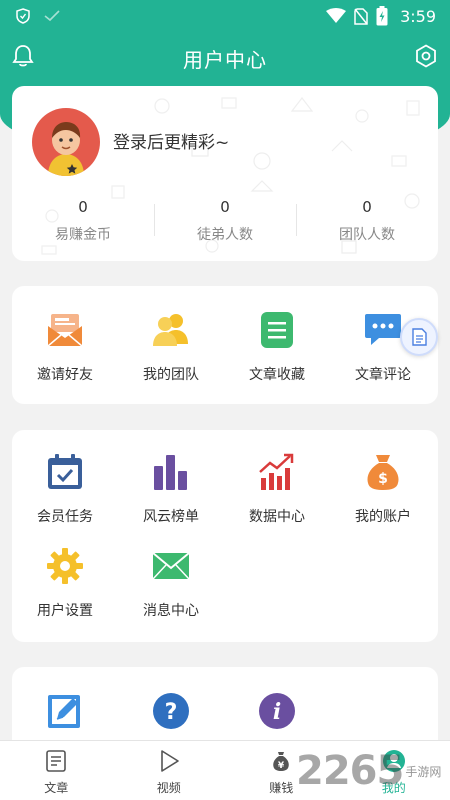 This screenshot has width=450, height=800. I want to click on status-time: 3:59, so click(418, 16).